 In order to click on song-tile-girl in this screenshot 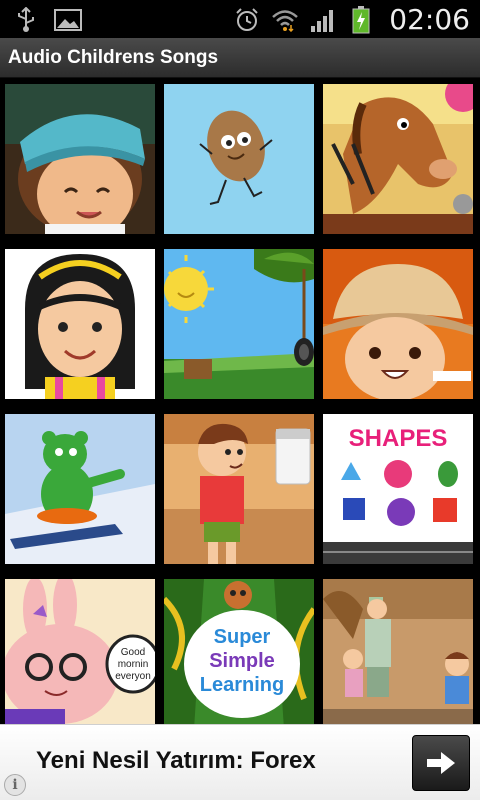, I will do `click(80, 324)`.